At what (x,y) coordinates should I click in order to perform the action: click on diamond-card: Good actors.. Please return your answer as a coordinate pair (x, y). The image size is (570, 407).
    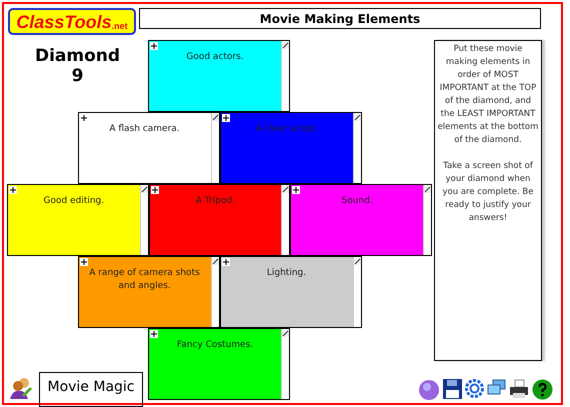
    Looking at the image, I should click on (219, 76).